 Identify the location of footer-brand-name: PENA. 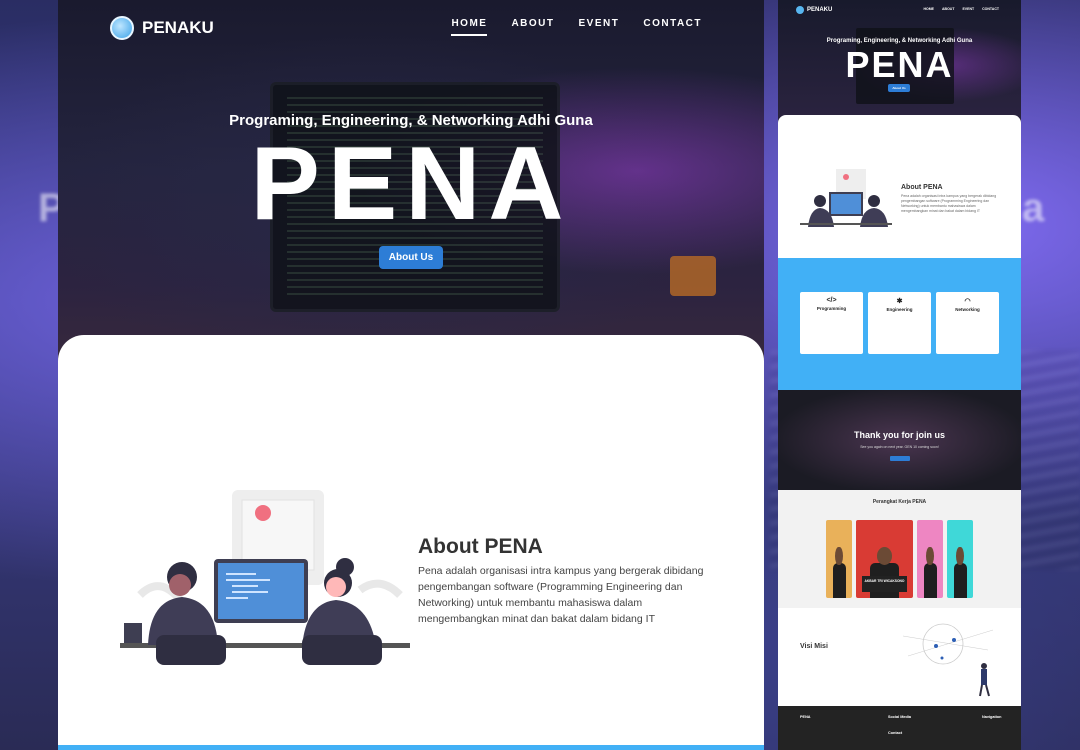
(805, 717).